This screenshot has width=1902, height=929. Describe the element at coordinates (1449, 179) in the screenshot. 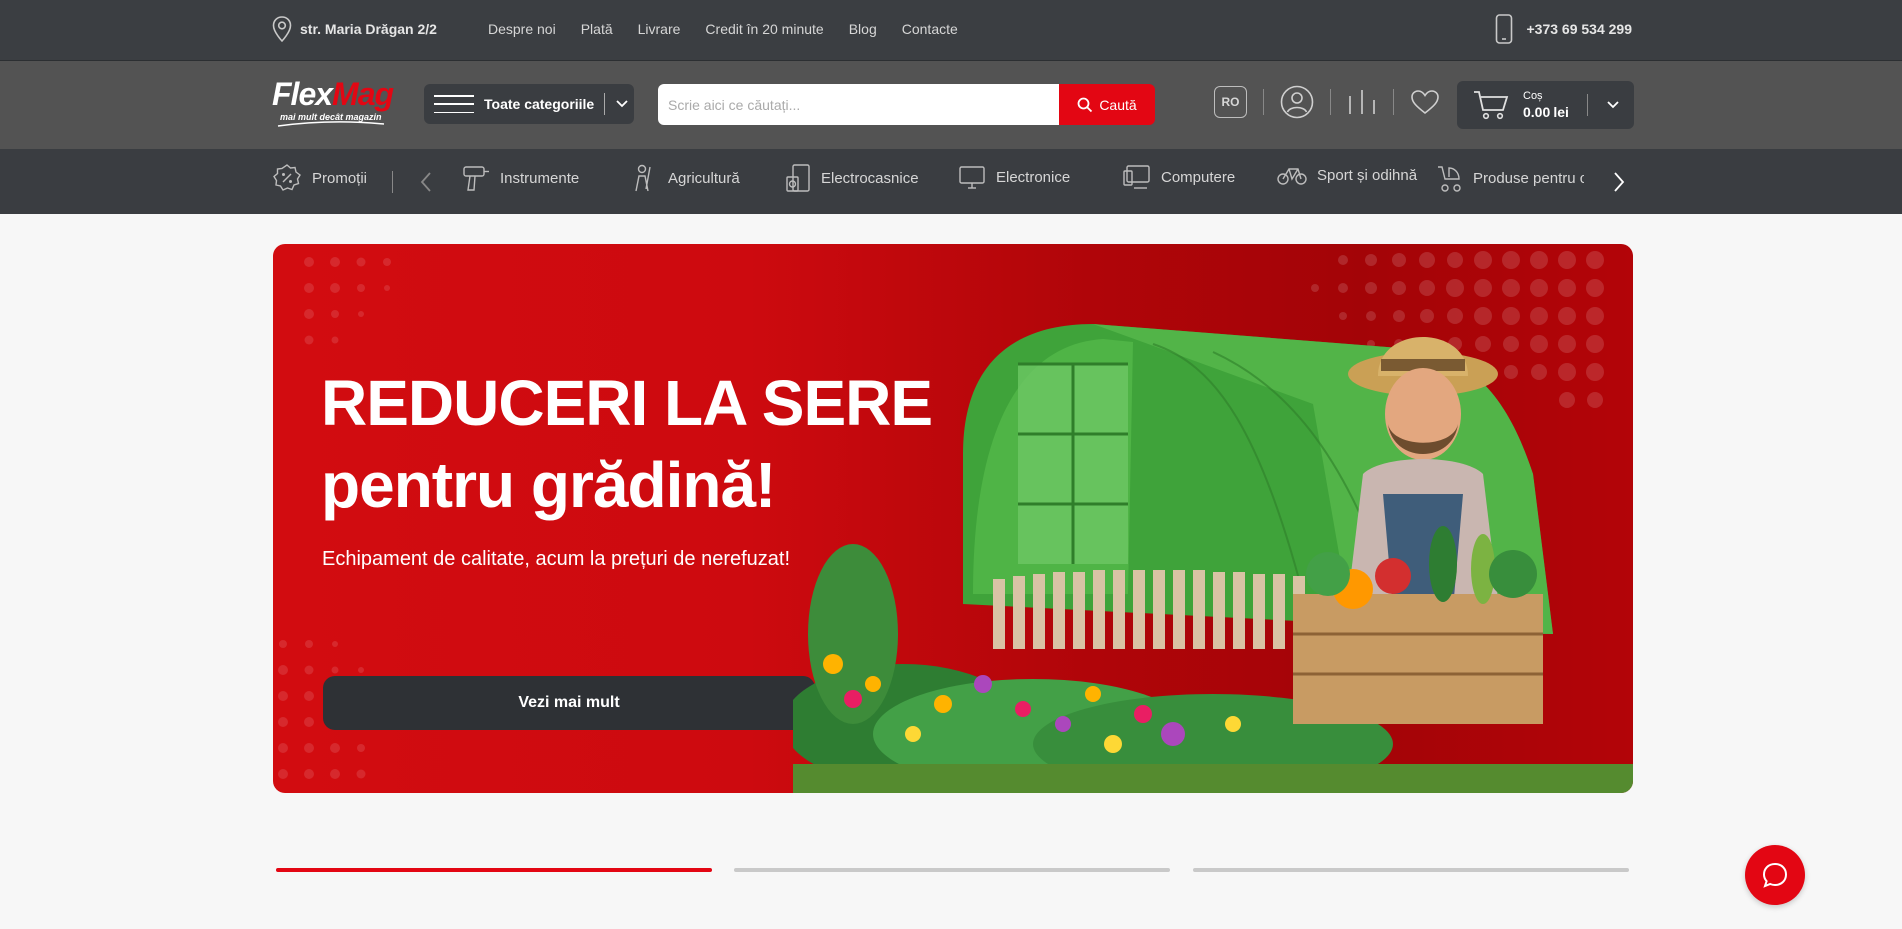

I see `stroller-icon` at that location.